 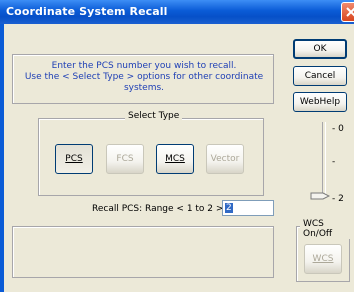 What do you see at coordinates (341, 129) in the screenshot?
I see `slider-tick-top-label: 0` at bounding box center [341, 129].